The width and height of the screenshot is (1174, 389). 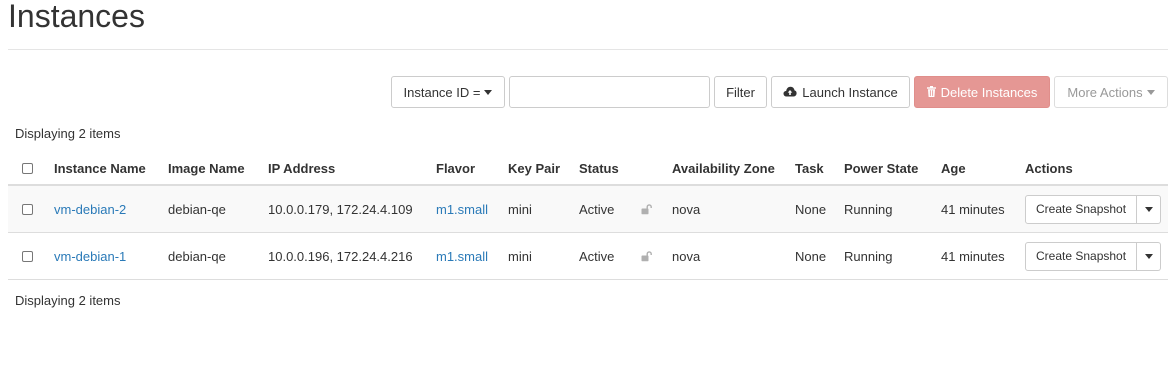 I want to click on select-all-checkbox, so click(x=27, y=168).